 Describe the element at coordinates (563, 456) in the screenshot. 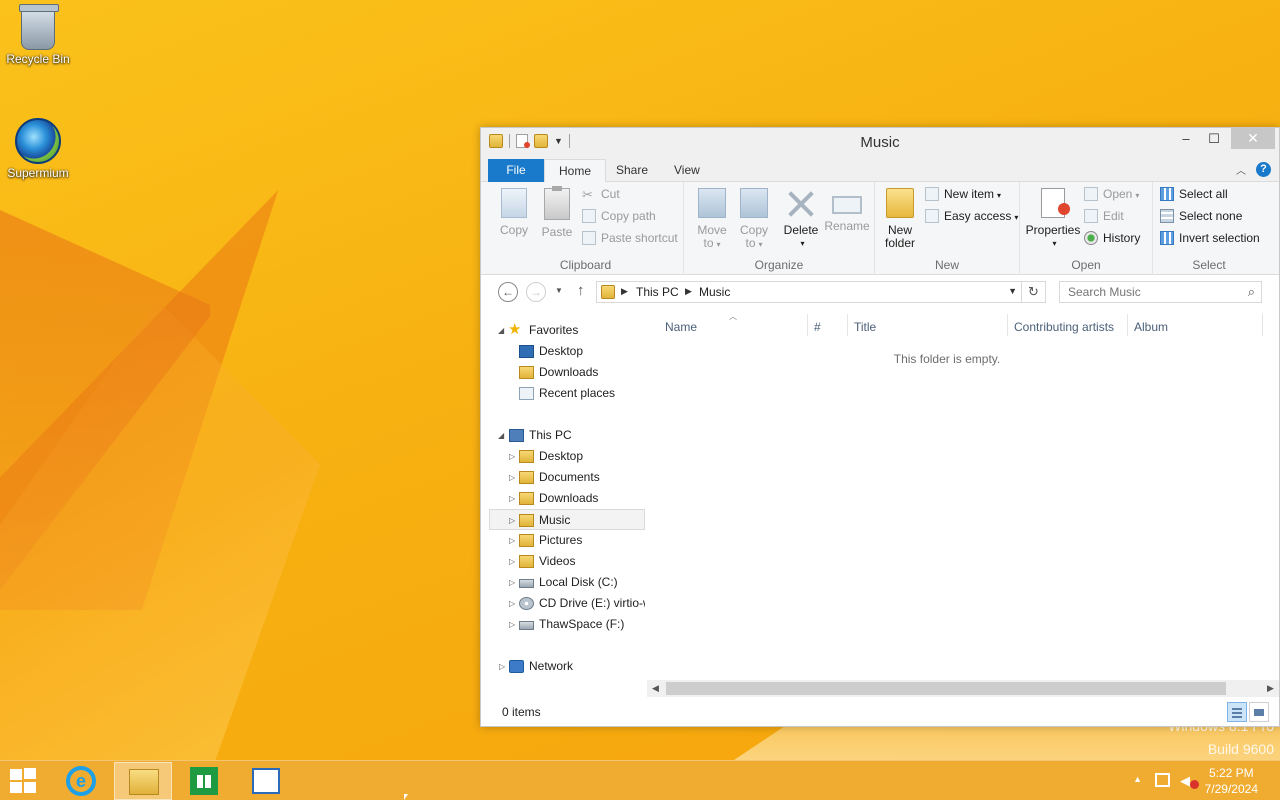

I see `tree-item-pc-desktop: ▷ Desktop` at that location.